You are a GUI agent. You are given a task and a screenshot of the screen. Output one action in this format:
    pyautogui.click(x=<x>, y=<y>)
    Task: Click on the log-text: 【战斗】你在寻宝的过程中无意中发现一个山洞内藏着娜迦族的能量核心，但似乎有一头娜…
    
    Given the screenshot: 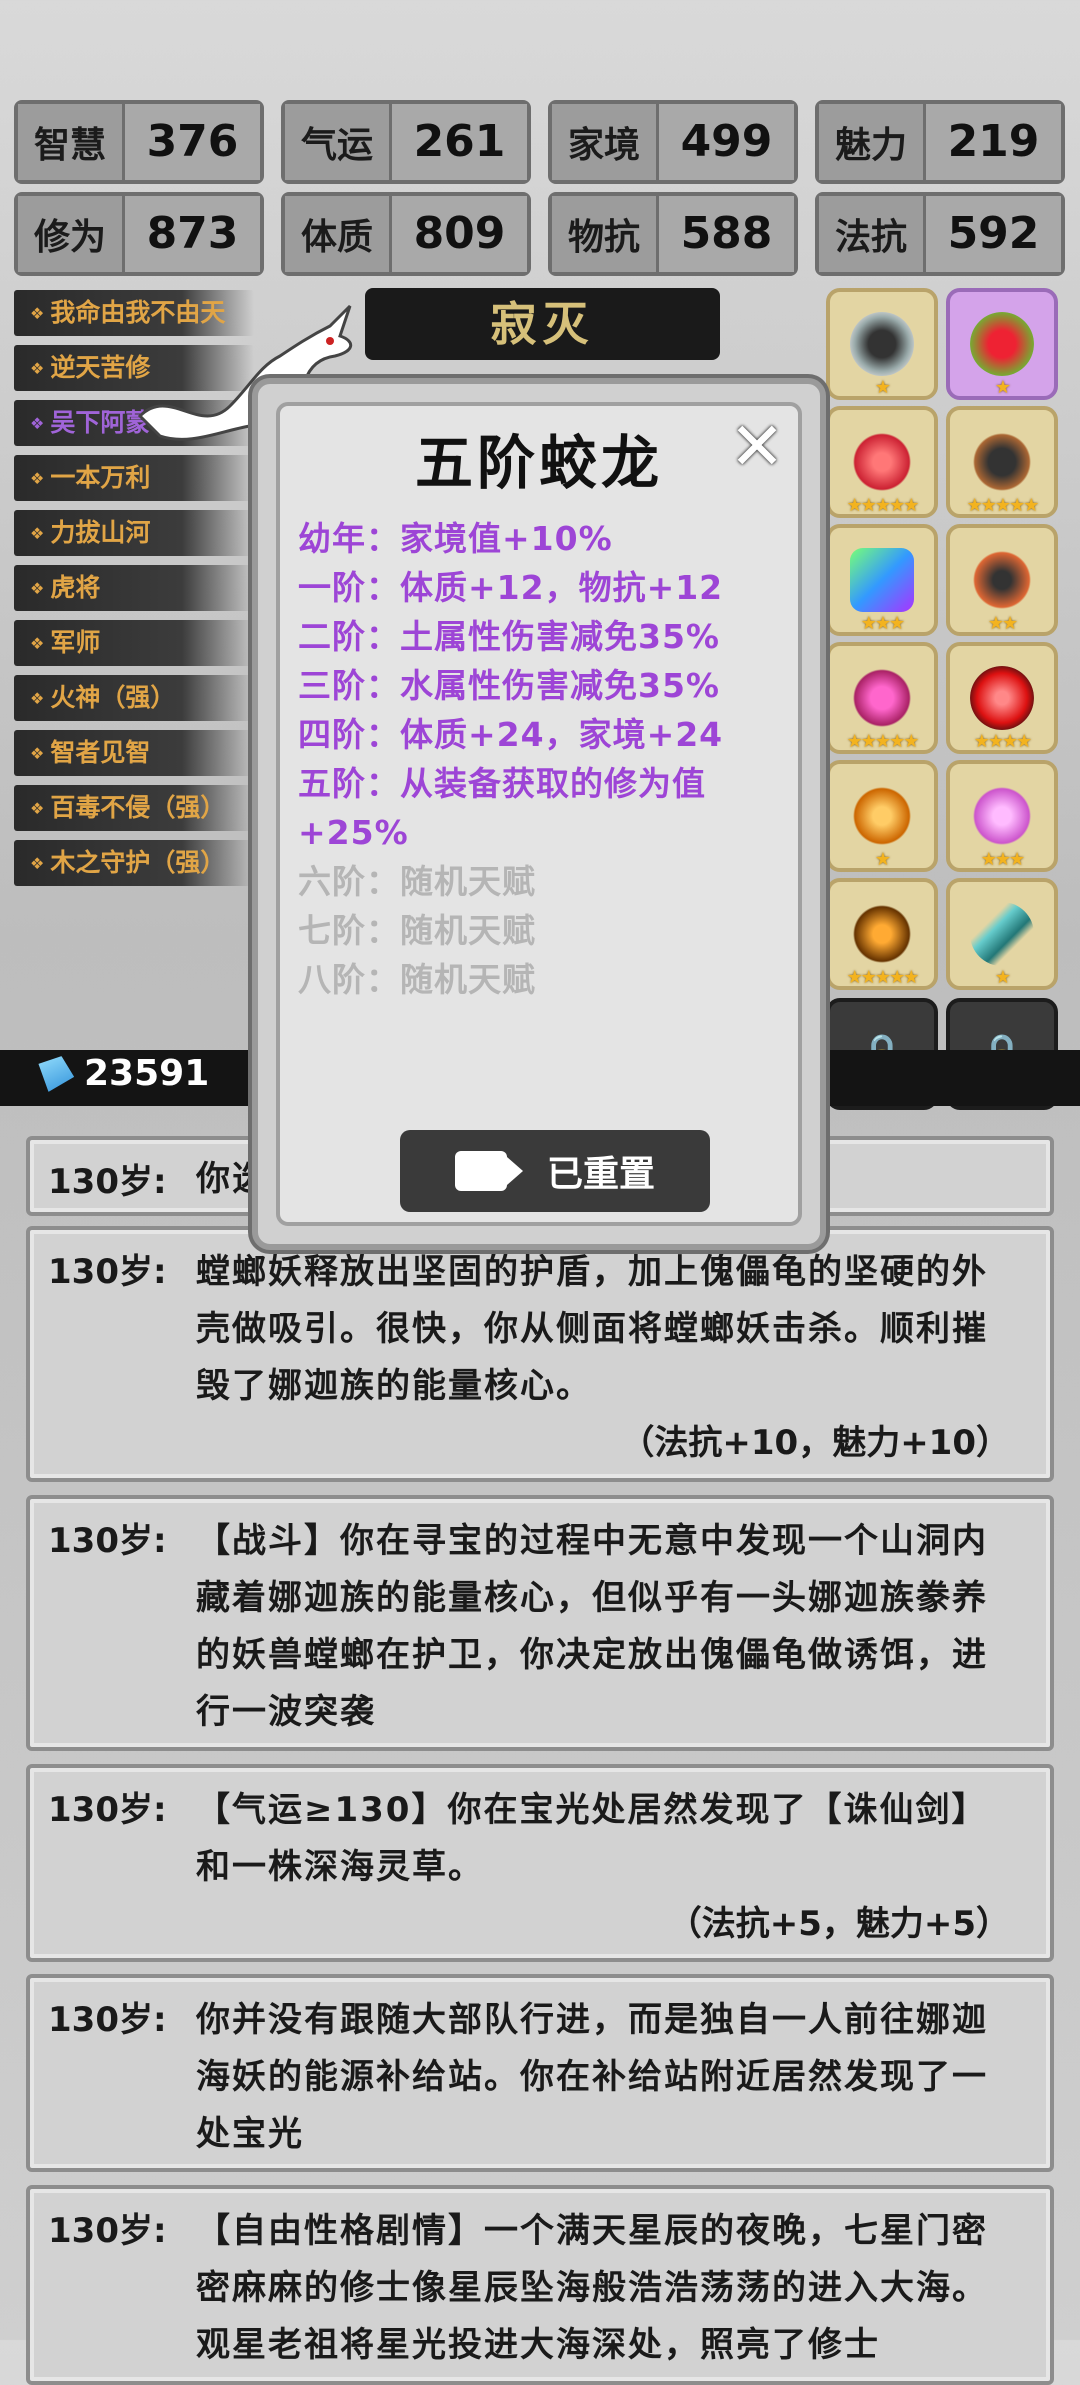 What is the action you would take?
    pyautogui.click(x=592, y=1626)
    